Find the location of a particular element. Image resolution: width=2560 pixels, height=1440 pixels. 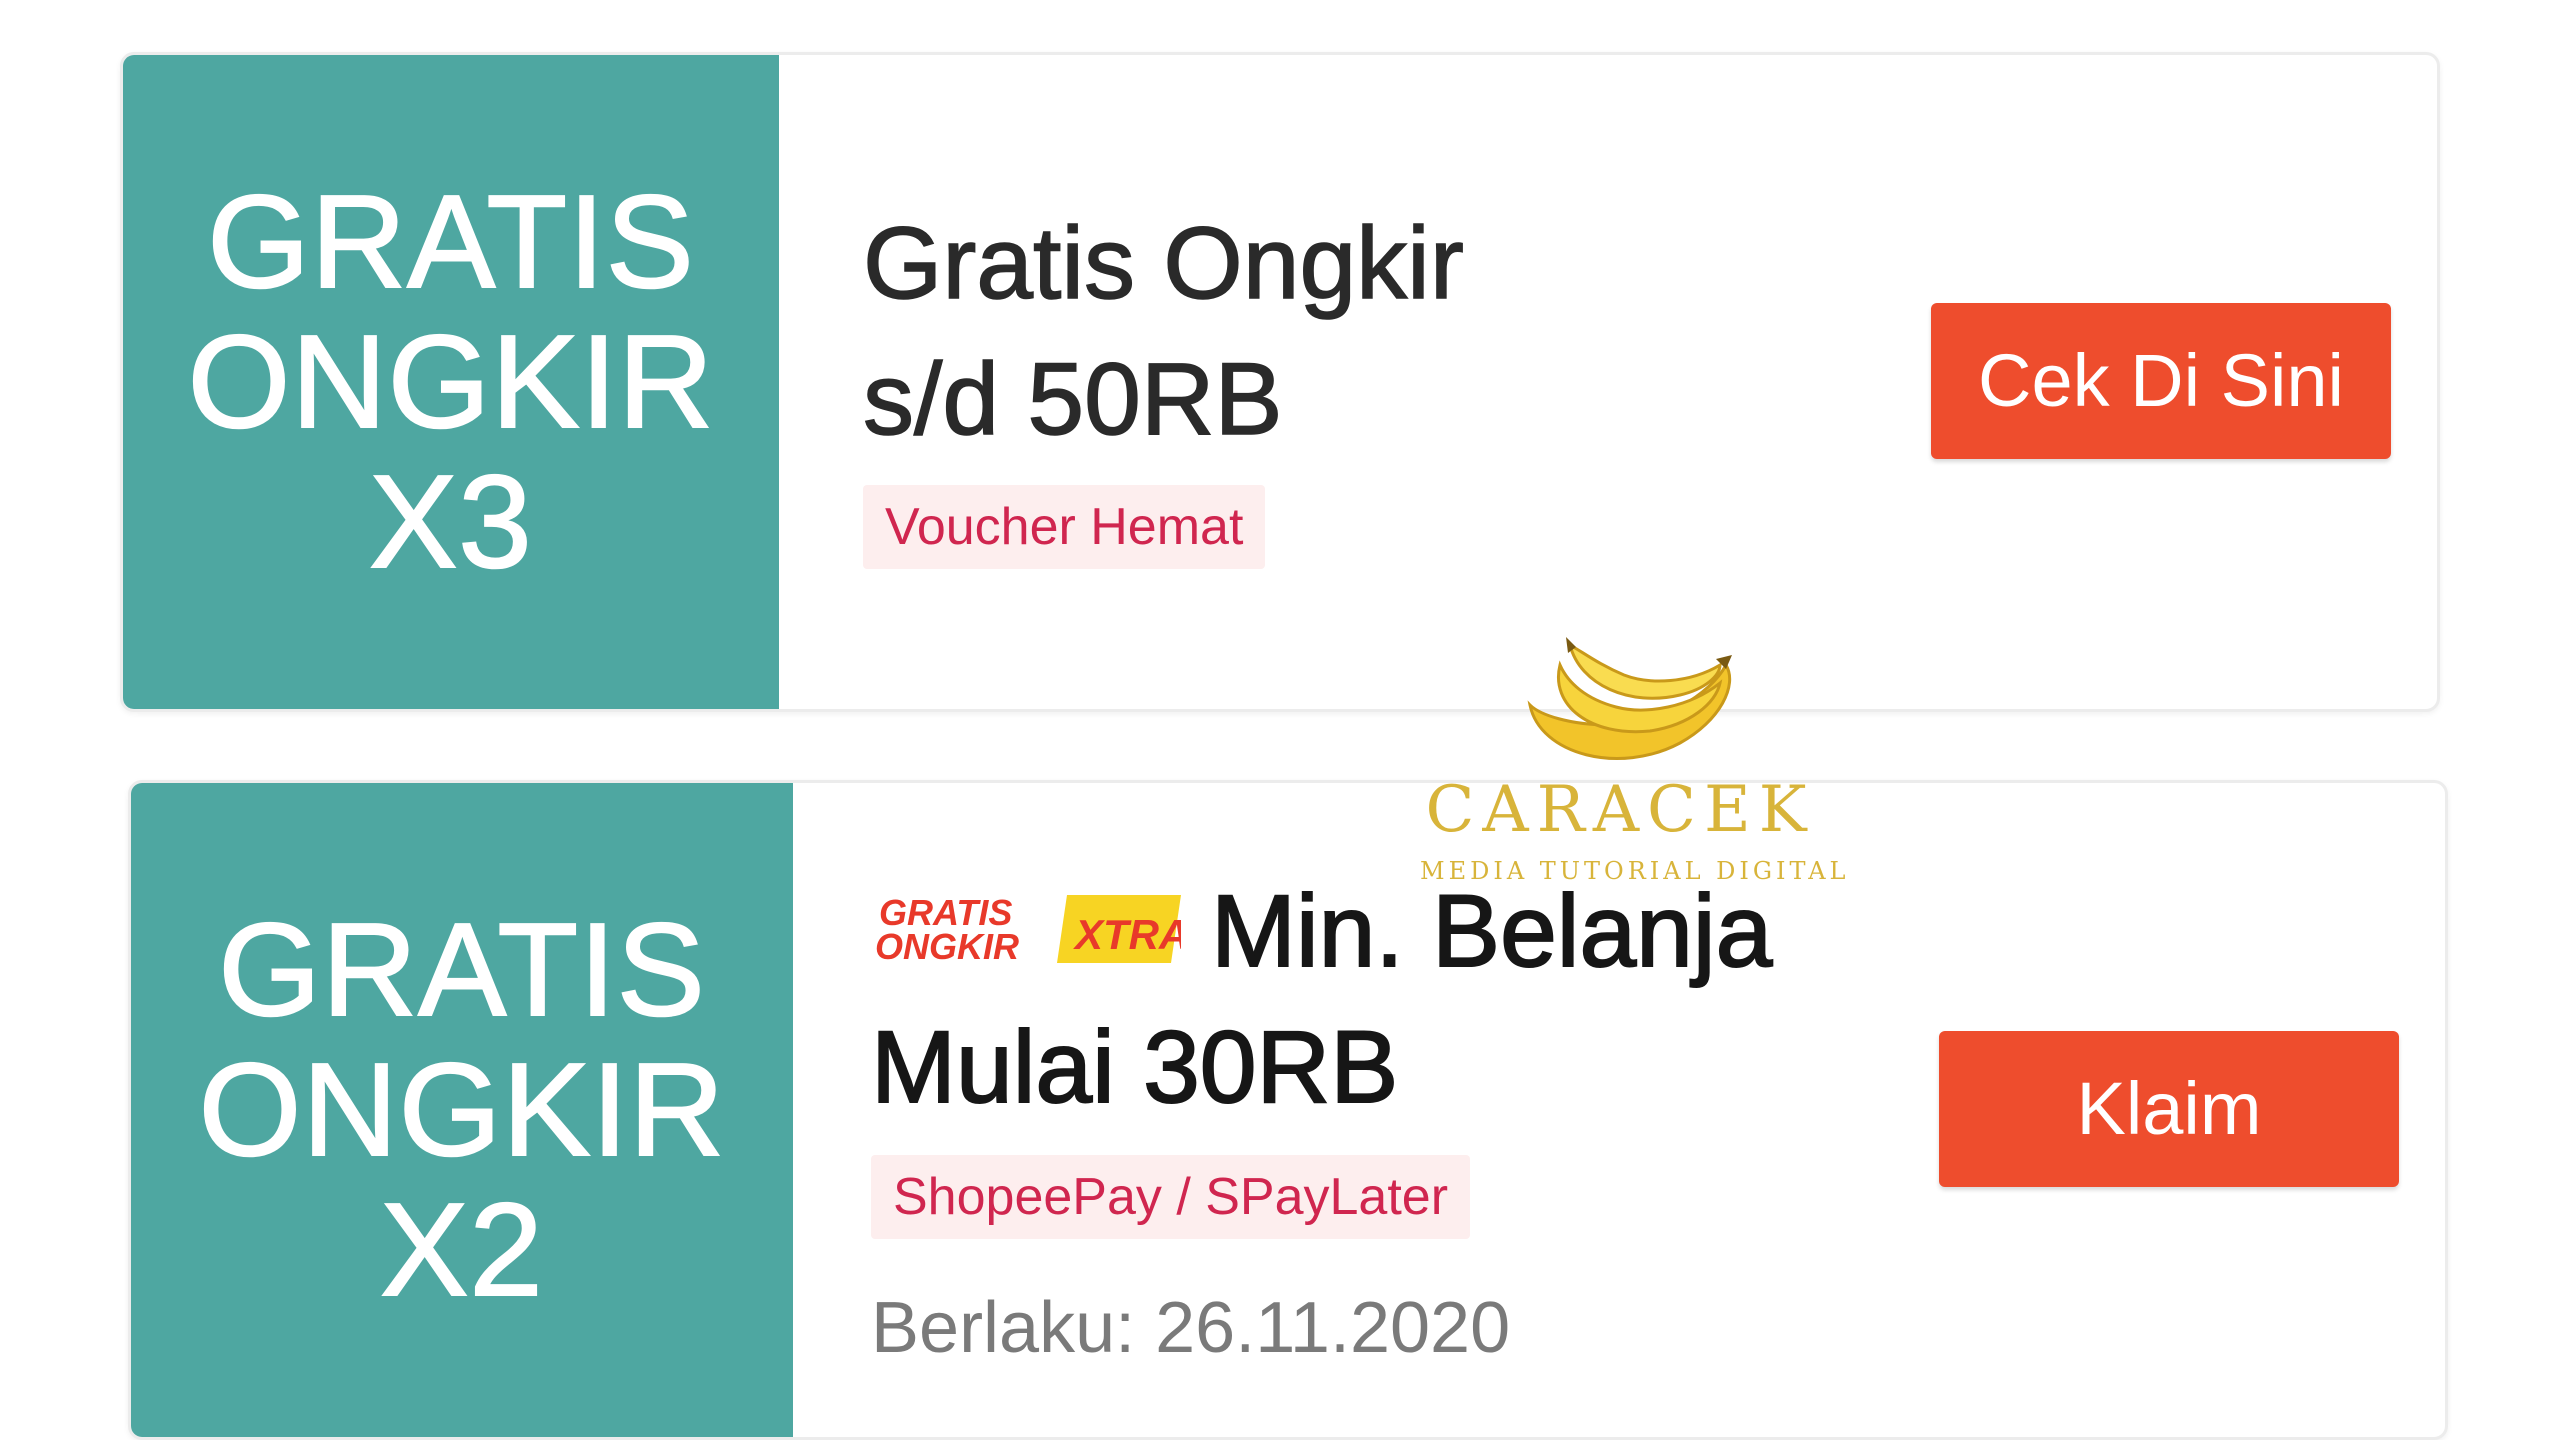

voucher-stub: GRATIS ONGKIR X3 is located at coordinates (451, 382).